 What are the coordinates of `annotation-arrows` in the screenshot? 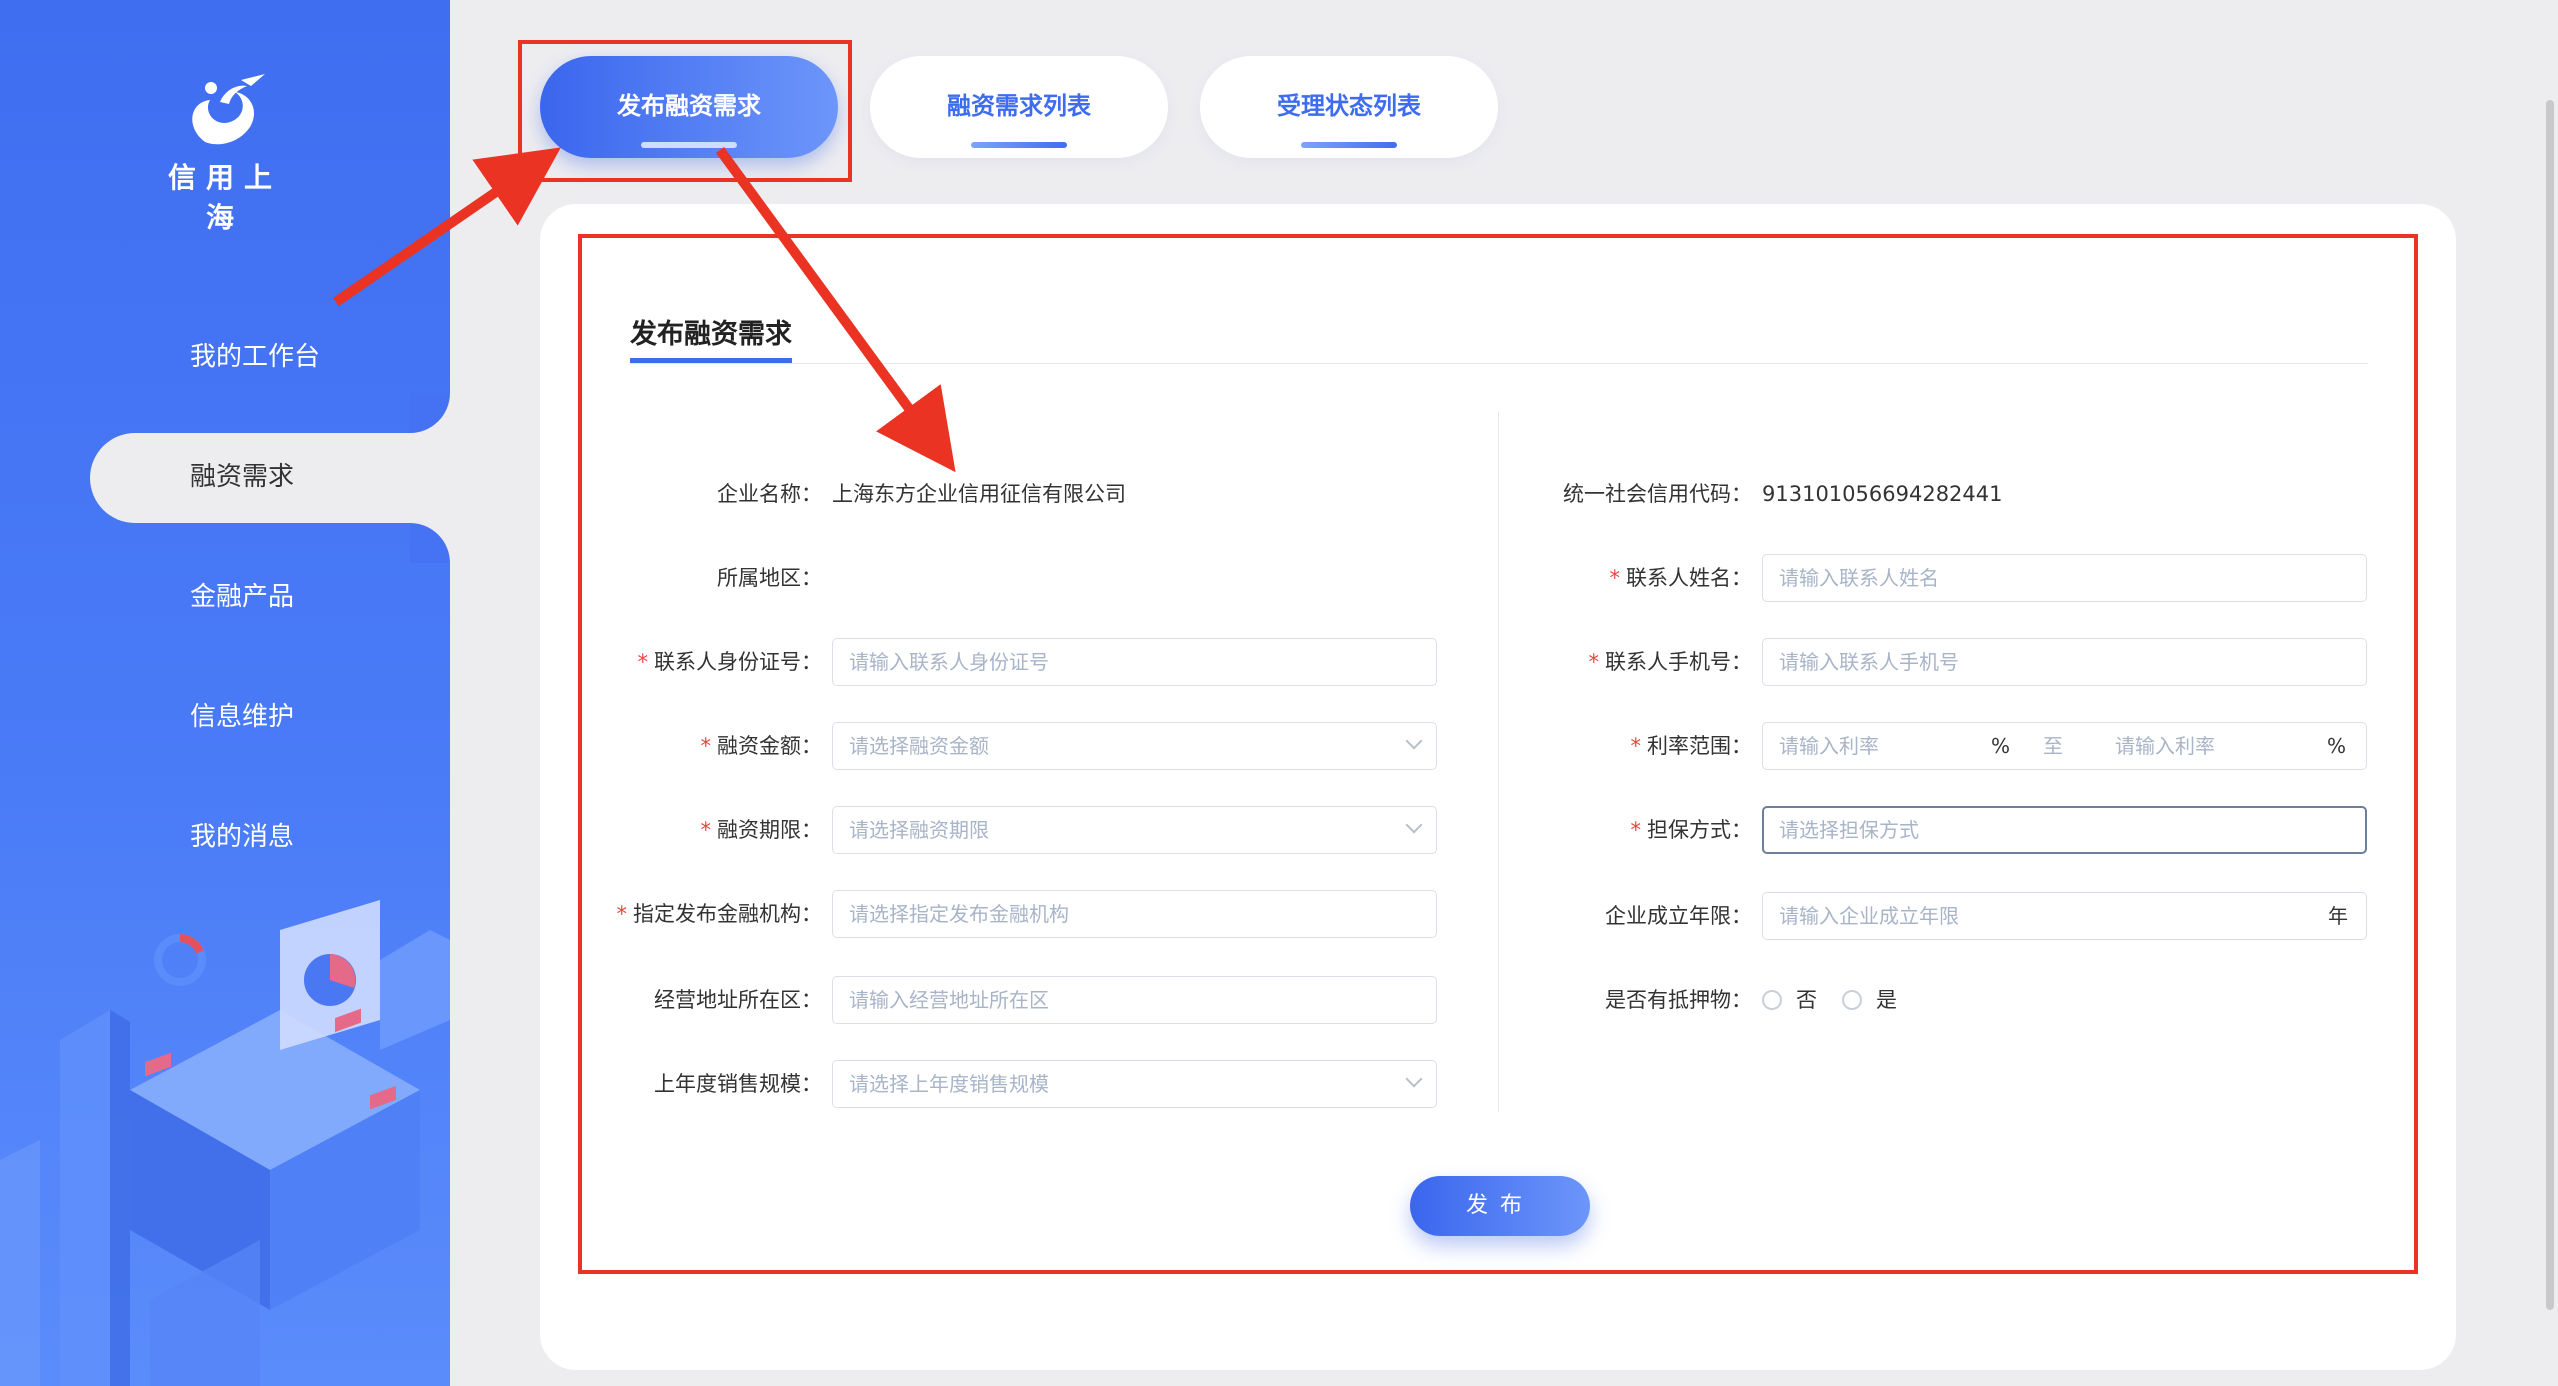 It's located at (644, 310).